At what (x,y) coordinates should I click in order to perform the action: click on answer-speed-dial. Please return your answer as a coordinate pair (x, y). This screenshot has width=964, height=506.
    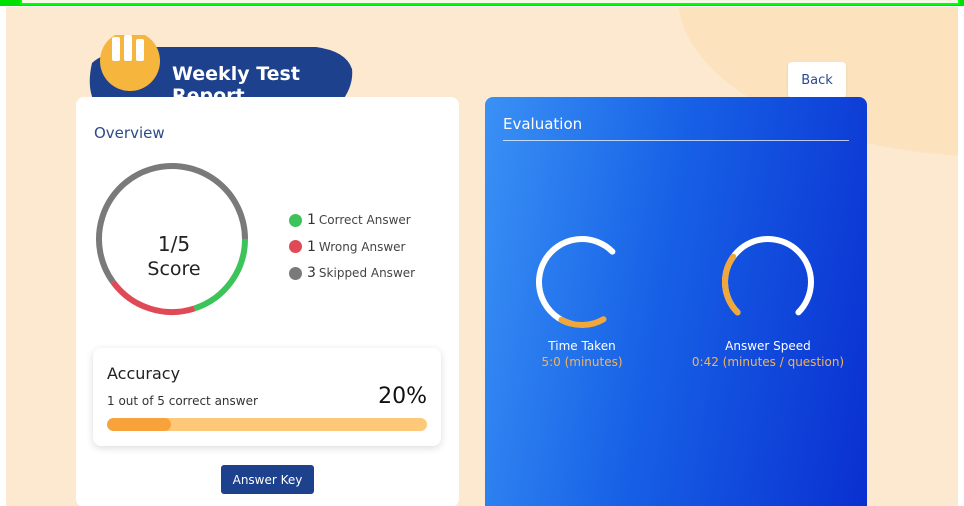
    Looking at the image, I should click on (768, 276).